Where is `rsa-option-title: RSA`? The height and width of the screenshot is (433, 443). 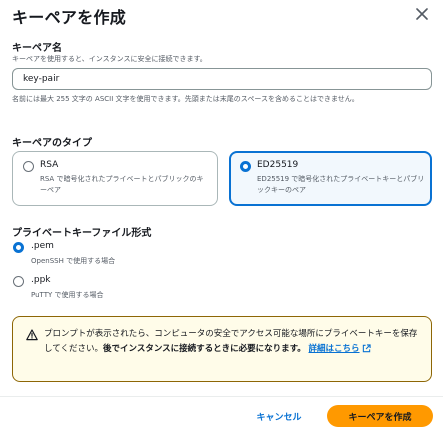
rsa-option-title: RSA is located at coordinates (49, 165).